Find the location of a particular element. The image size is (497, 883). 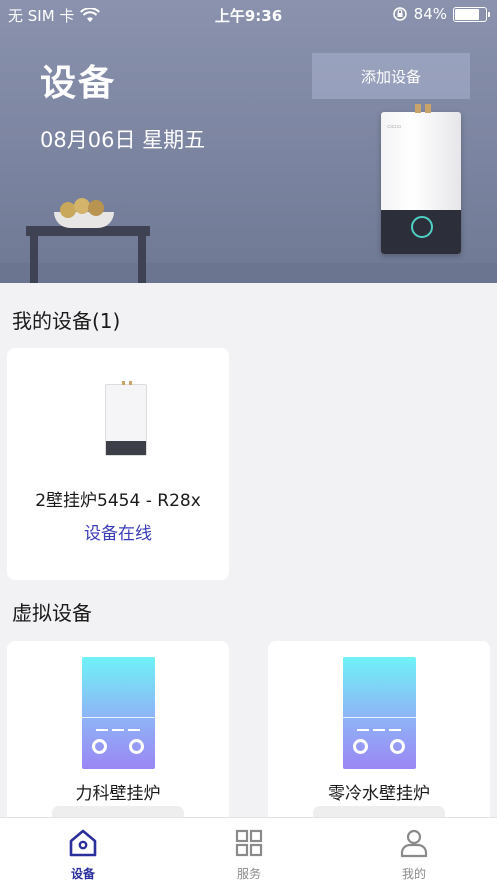

battery-percent: 84% is located at coordinates (430, 14).